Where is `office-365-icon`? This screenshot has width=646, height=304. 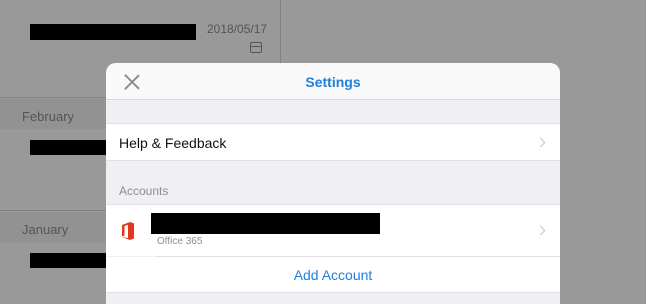 office-365-icon is located at coordinates (128, 231).